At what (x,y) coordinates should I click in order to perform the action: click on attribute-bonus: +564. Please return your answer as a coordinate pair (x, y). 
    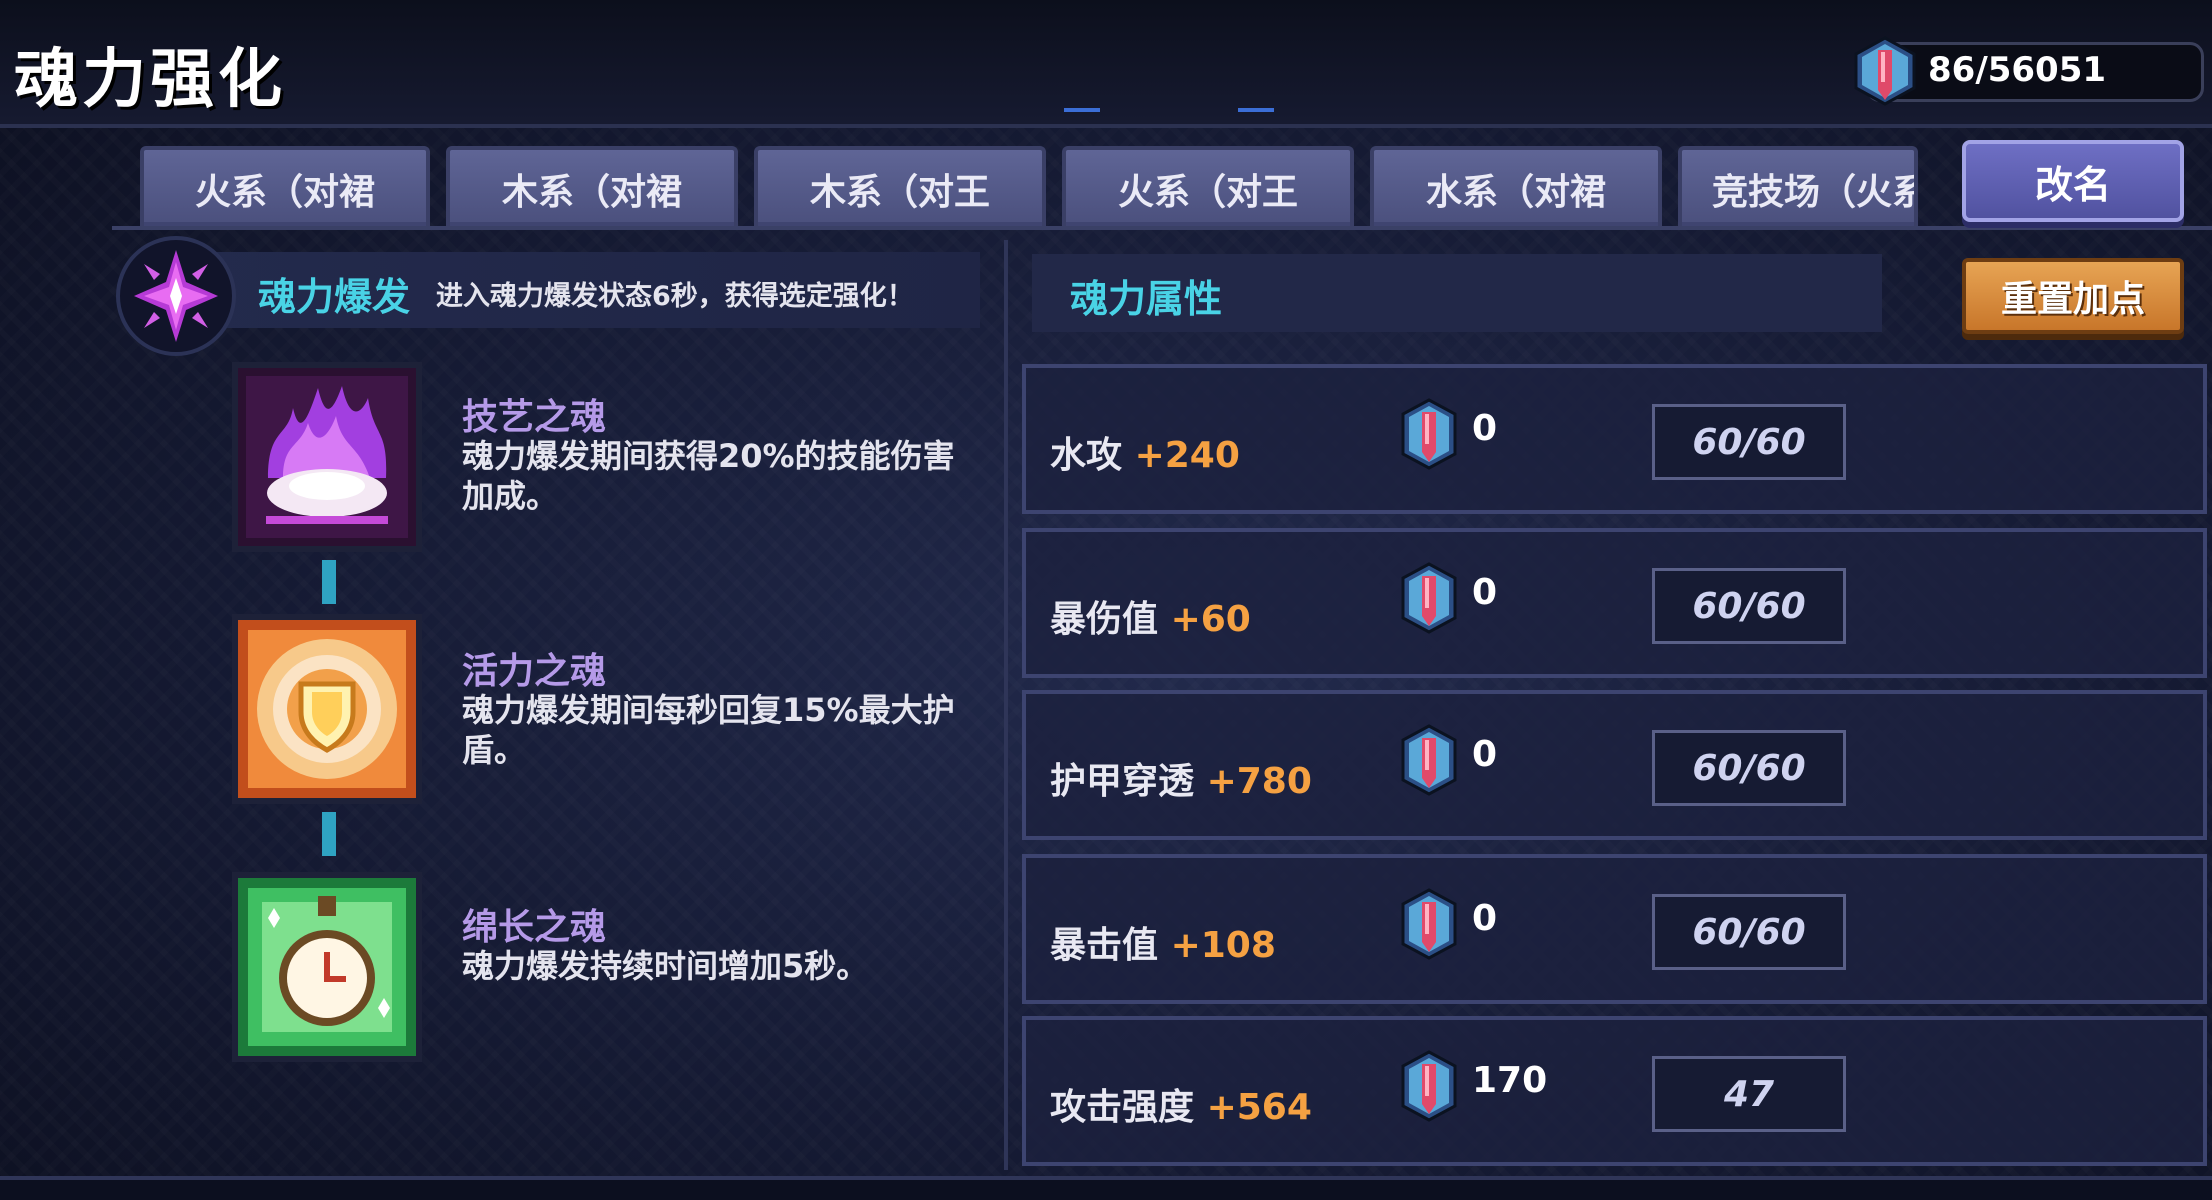
    Looking at the image, I should click on (1259, 1107).